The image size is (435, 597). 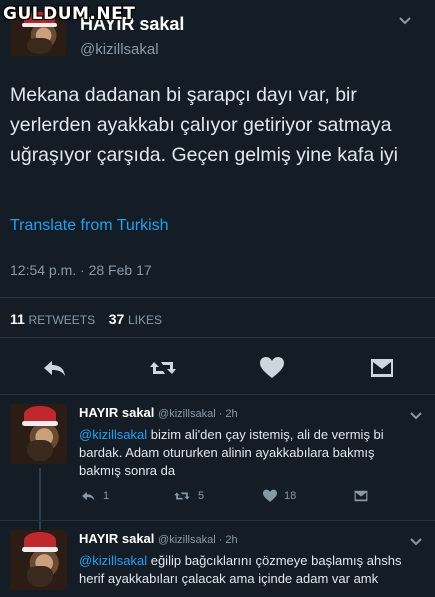 What do you see at coordinates (279, 496) in the screenshot?
I see `like-action: 18` at bounding box center [279, 496].